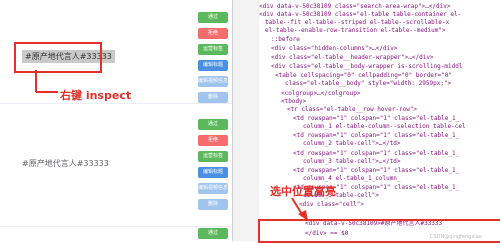 The width and height of the screenshot is (500, 243). Describe the element at coordinates (352, 144) in the screenshot. I see `dom-node-line: column_2 table-cell">…</td>` at that location.